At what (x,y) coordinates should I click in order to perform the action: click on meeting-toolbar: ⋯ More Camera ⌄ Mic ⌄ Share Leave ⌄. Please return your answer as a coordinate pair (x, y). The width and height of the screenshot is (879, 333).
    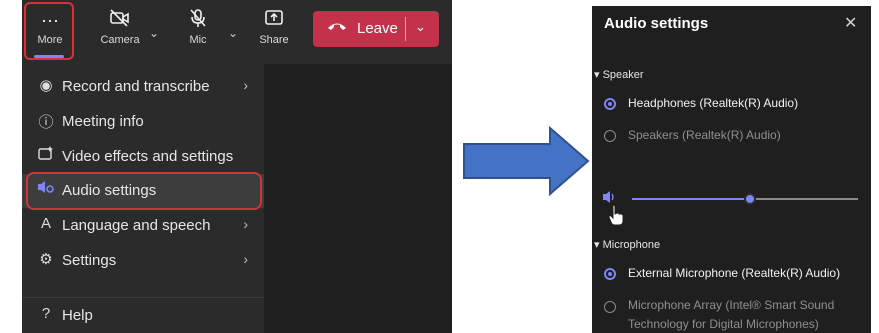
    Looking at the image, I should click on (237, 32).